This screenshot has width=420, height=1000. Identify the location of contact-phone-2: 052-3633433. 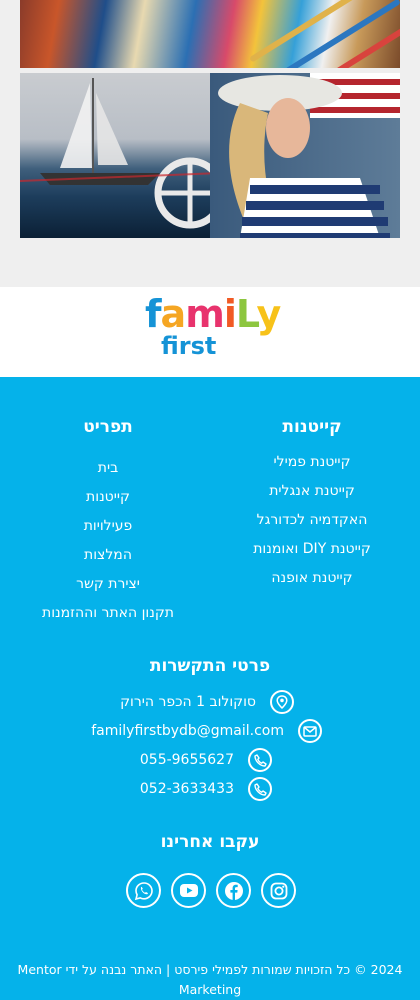
(206, 789).